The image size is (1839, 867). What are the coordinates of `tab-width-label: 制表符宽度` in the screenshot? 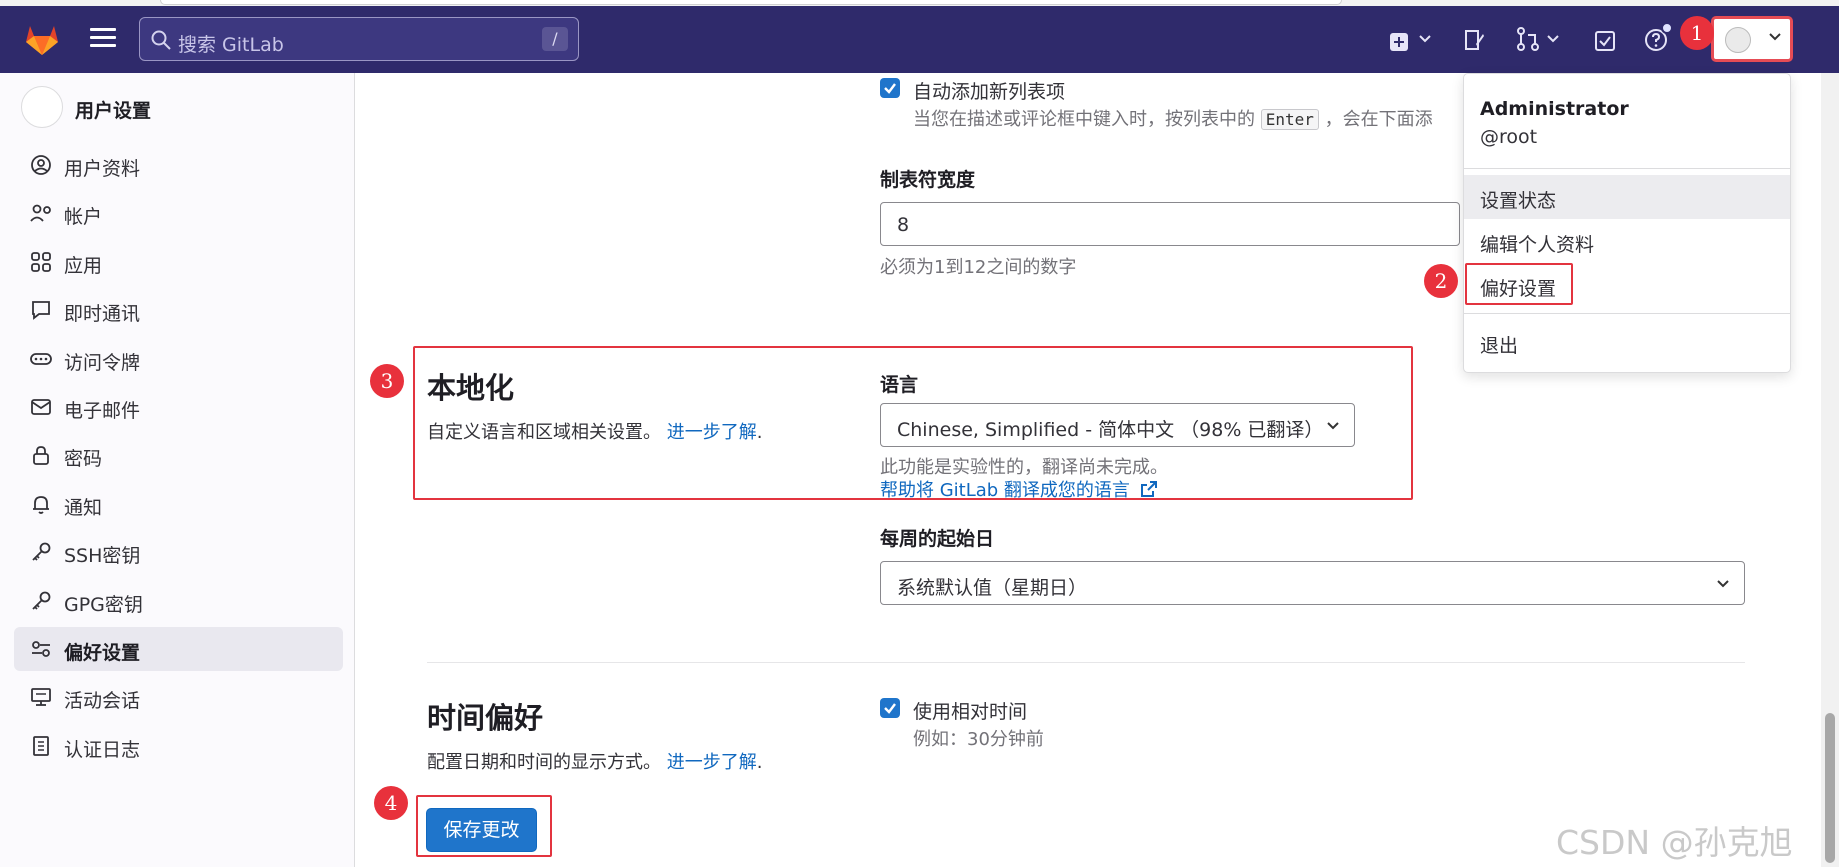 It's located at (928, 180).